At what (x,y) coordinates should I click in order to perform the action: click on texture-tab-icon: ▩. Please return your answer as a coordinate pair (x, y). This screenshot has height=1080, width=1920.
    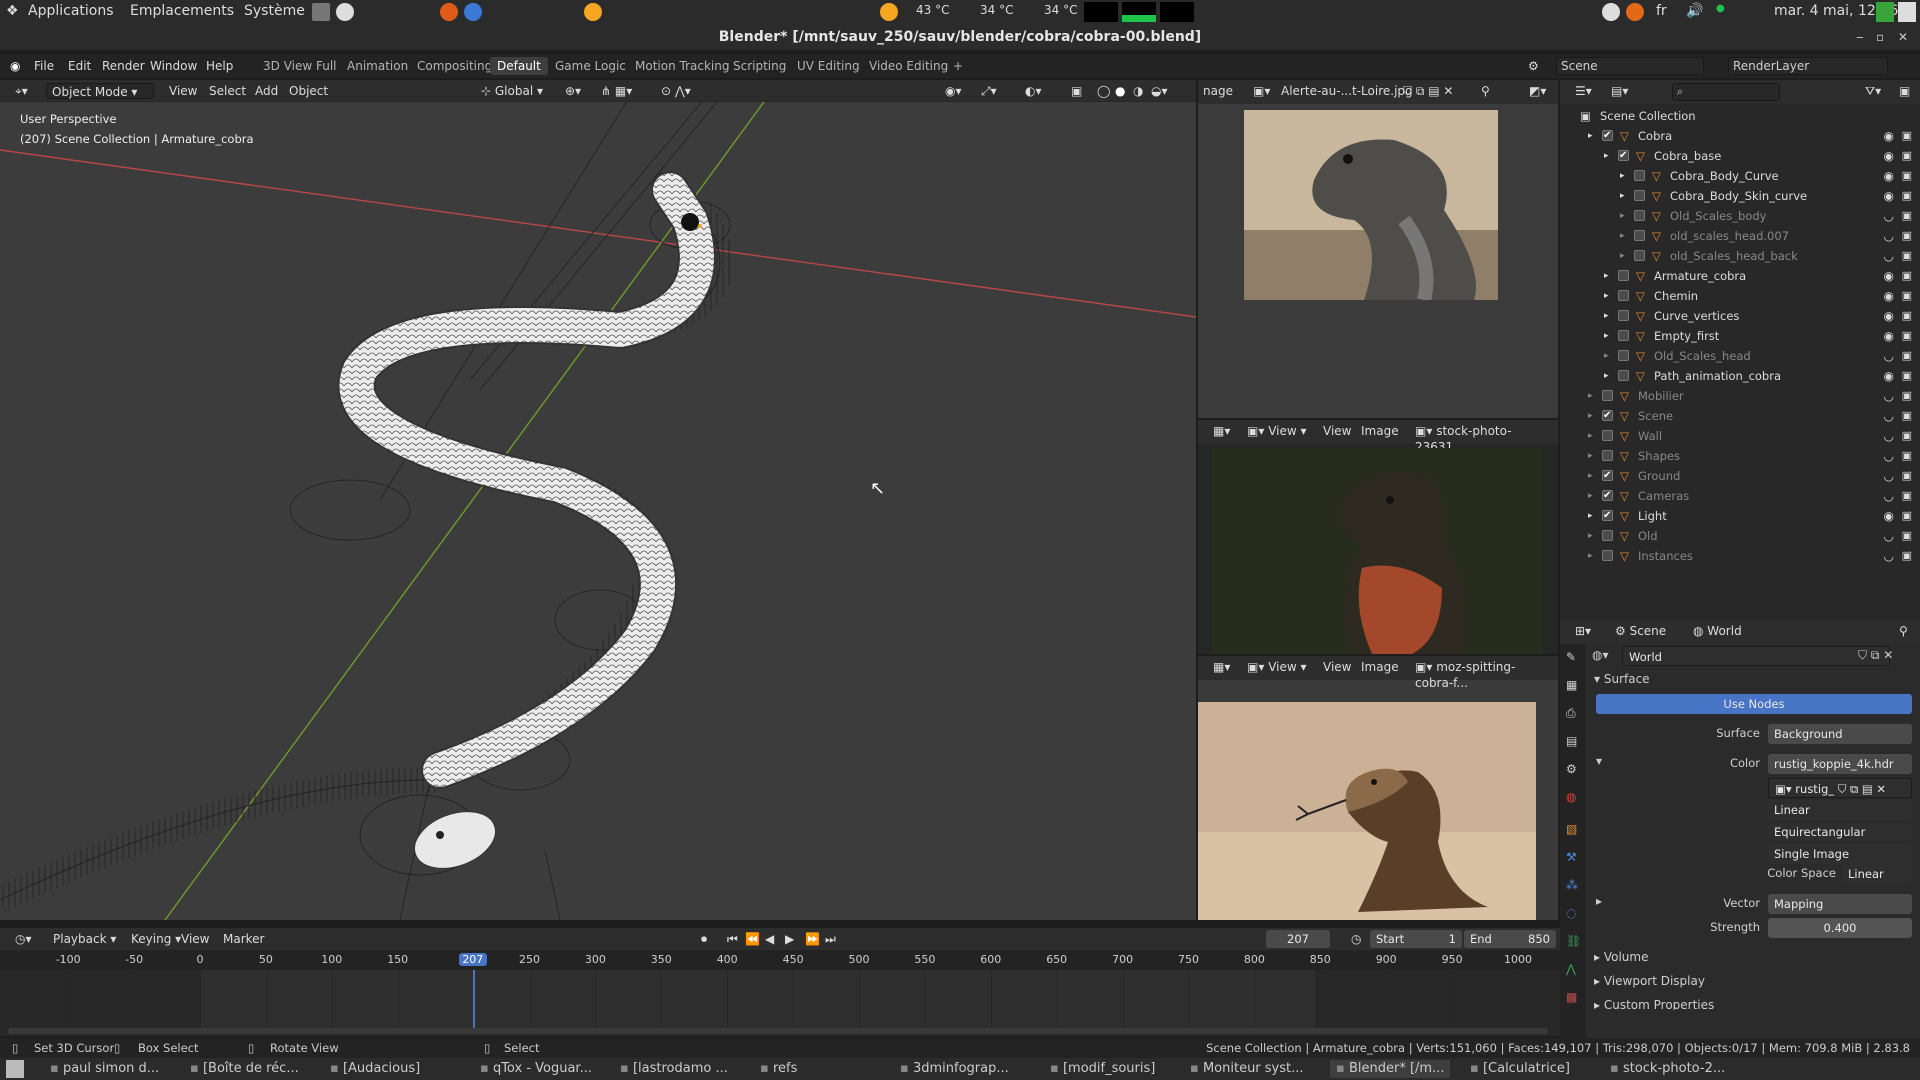
    Looking at the image, I should click on (1571, 997).